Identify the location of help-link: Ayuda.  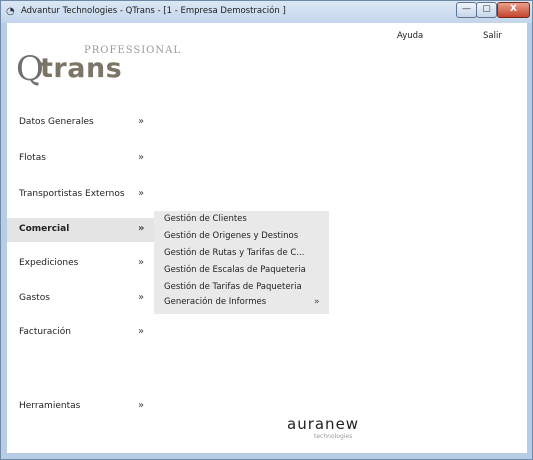
(410, 36).